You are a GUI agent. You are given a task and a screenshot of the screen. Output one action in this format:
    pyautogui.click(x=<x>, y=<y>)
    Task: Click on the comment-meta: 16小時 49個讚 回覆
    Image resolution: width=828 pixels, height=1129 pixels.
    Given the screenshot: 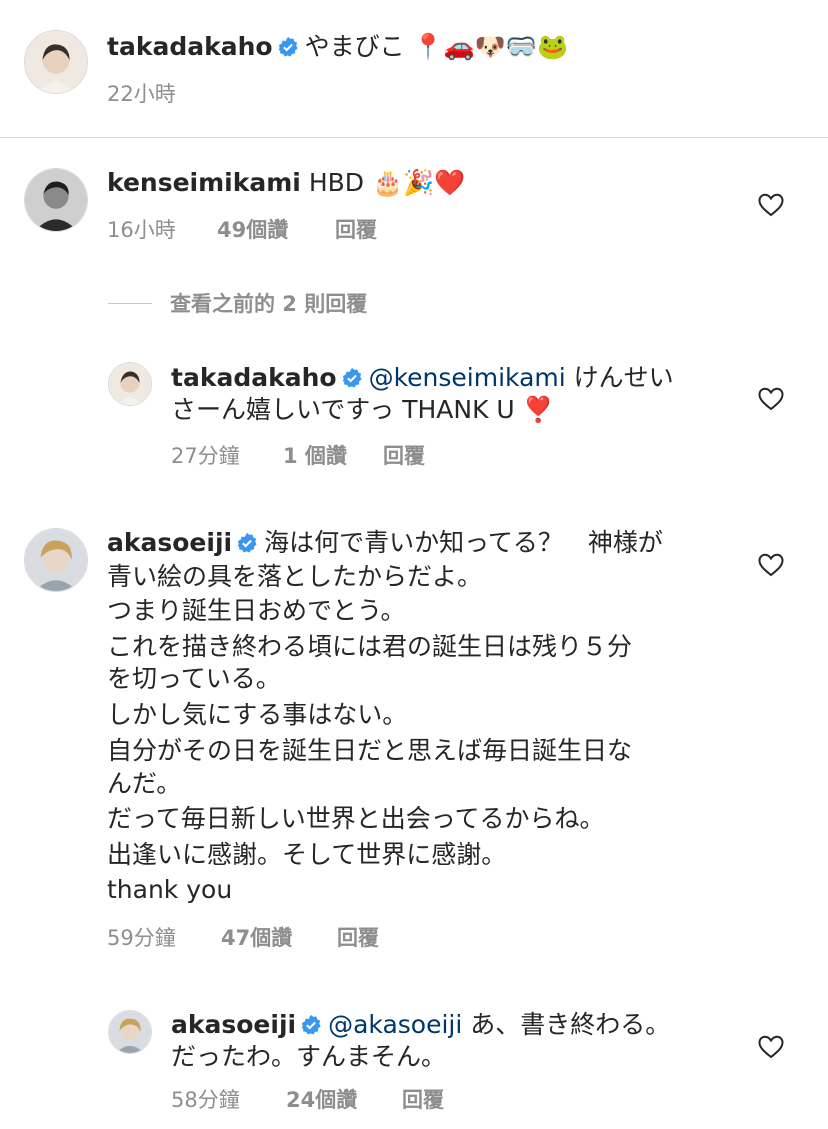 What is the action you would take?
    pyautogui.click(x=242, y=230)
    